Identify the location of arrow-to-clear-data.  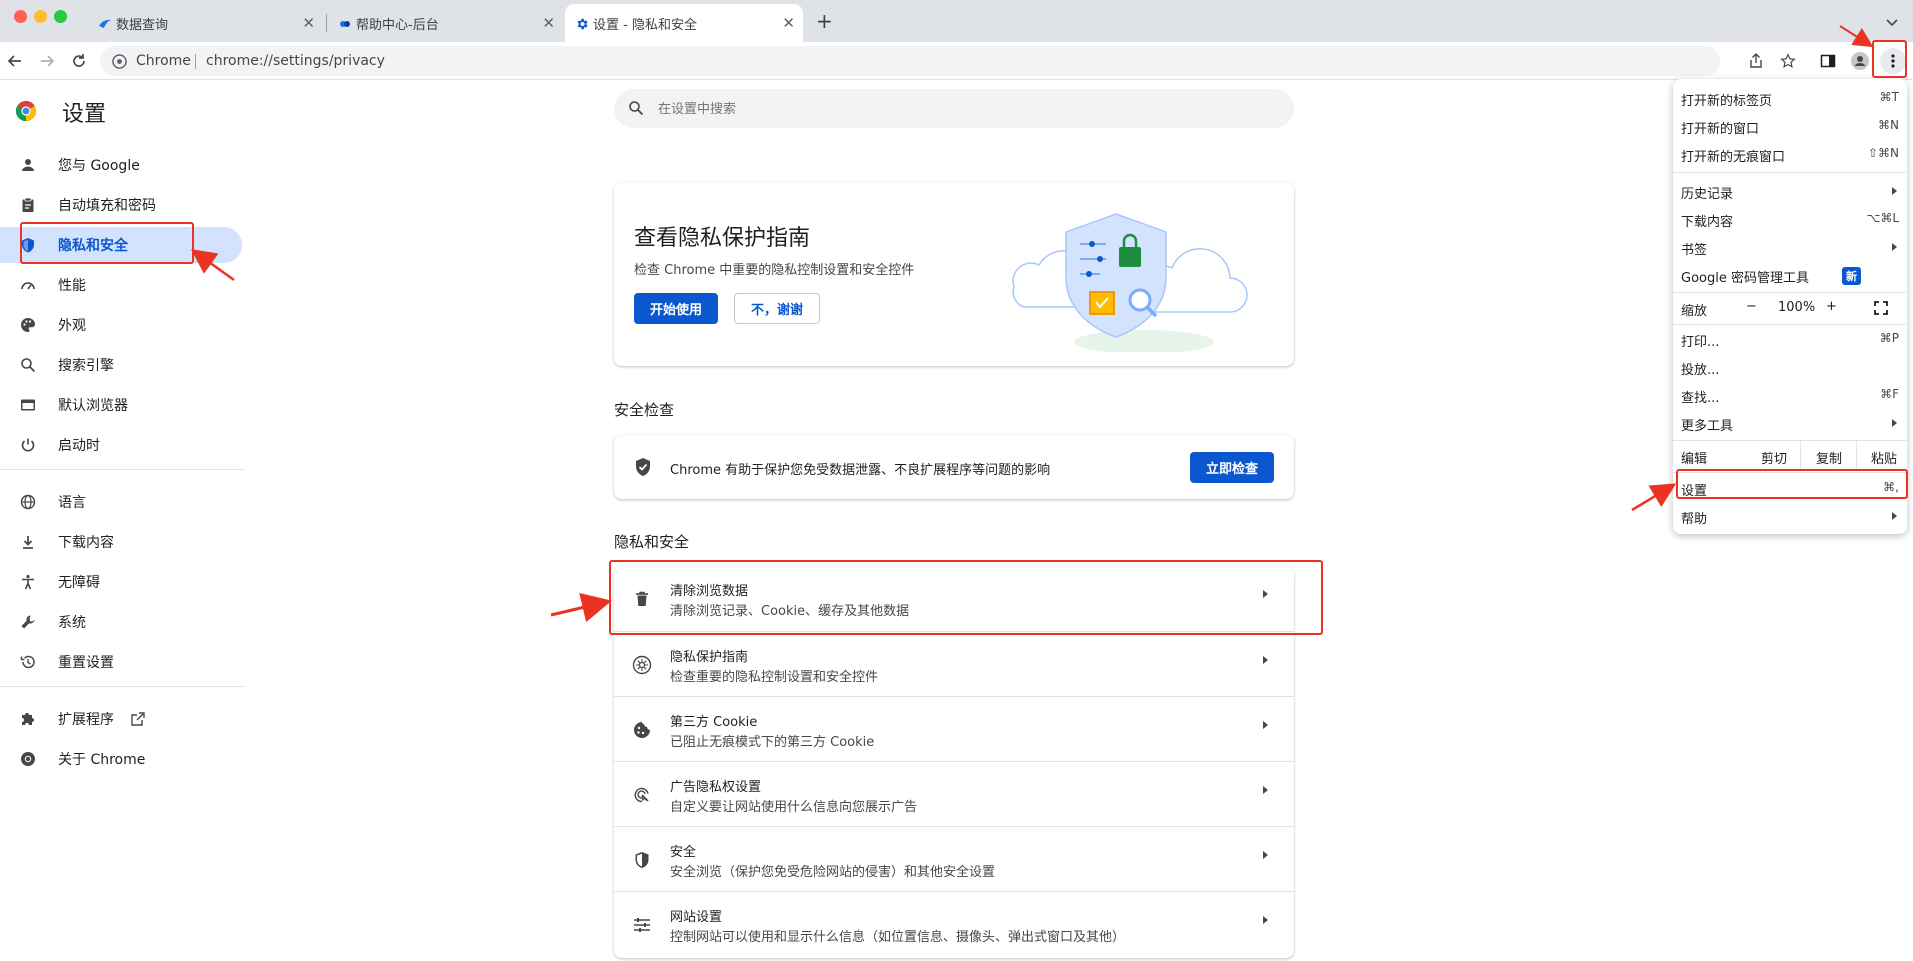
(581, 607).